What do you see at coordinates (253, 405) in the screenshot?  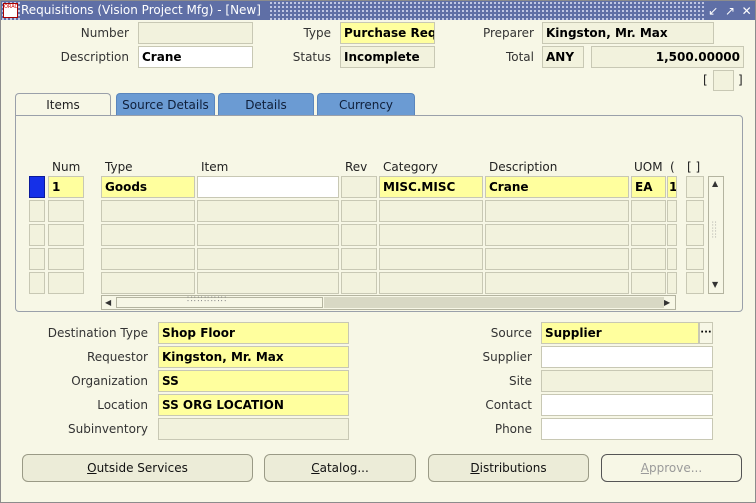 I see `location-field: SS ORG LOCATION` at bounding box center [253, 405].